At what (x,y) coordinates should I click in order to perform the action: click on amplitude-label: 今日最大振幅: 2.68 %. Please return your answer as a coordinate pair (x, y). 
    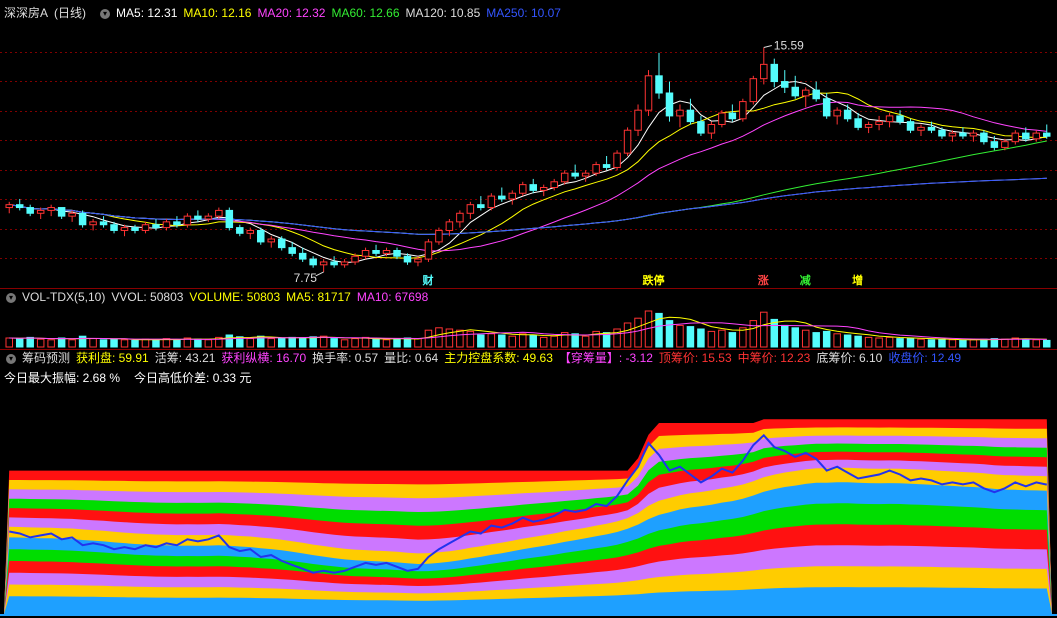
    Looking at the image, I should click on (62, 378).